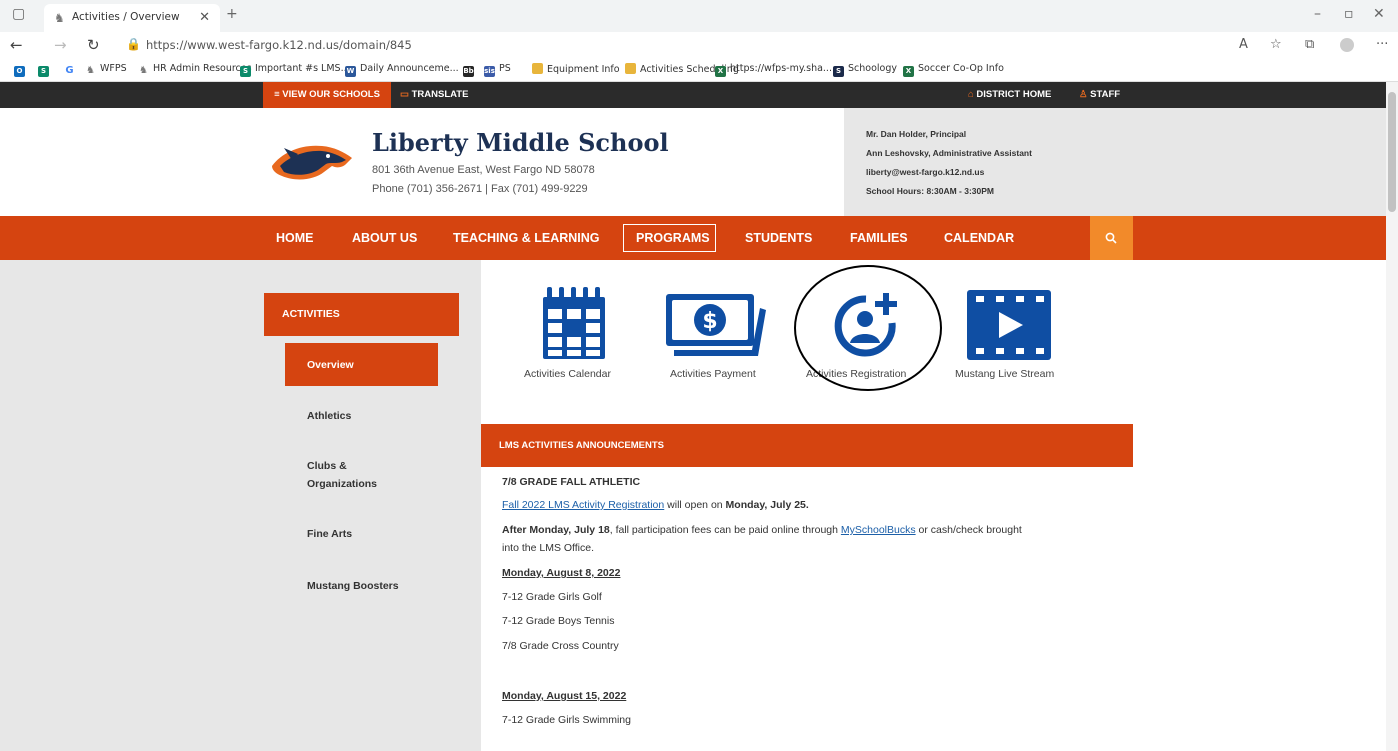  What do you see at coordinates (971, 94) in the screenshot?
I see `home-icon: ⌂` at bounding box center [971, 94].